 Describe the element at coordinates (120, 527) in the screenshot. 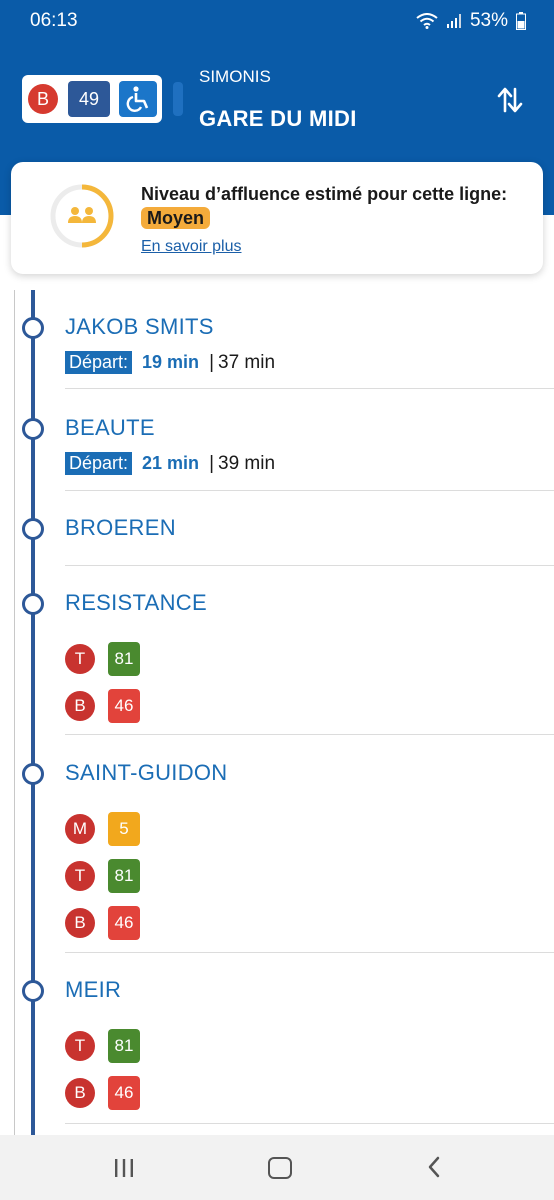

I see `stop-name: BROEREN` at that location.